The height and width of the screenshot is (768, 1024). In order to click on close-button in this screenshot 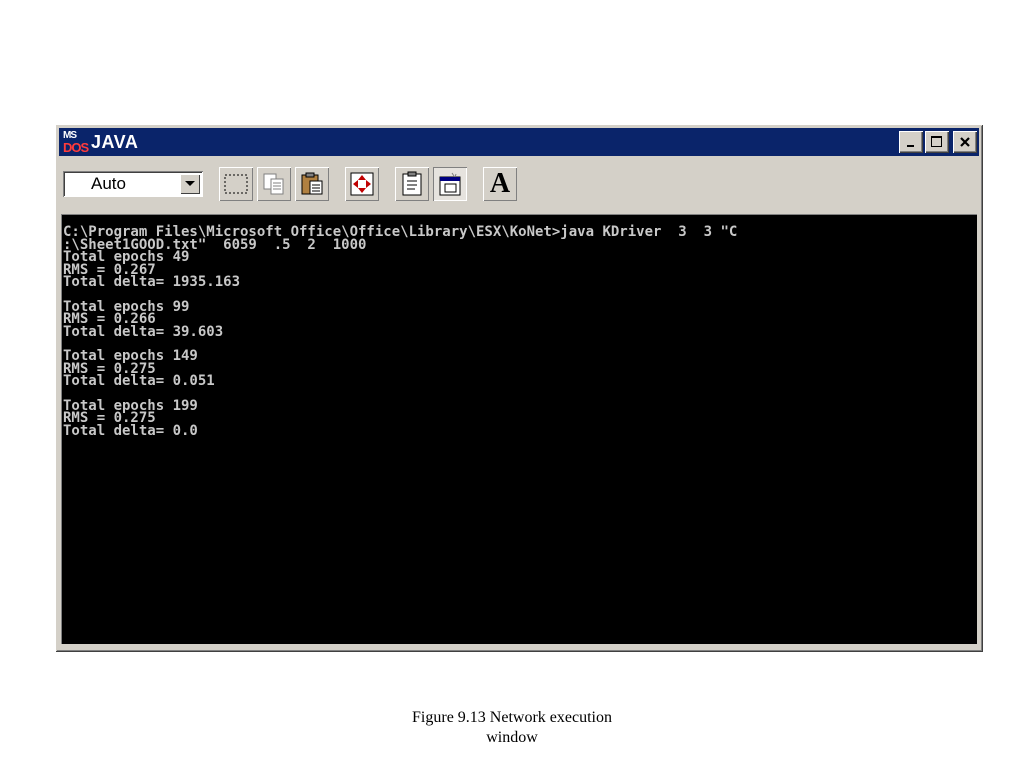, I will do `click(965, 142)`.